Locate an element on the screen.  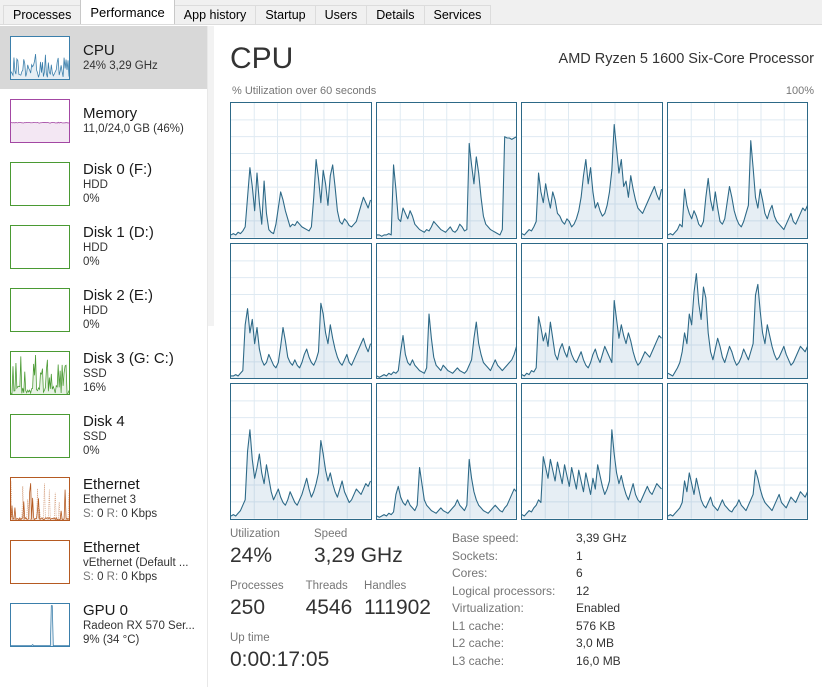
spec-row: Logical processors: 12 is located at coordinates (622, 592).